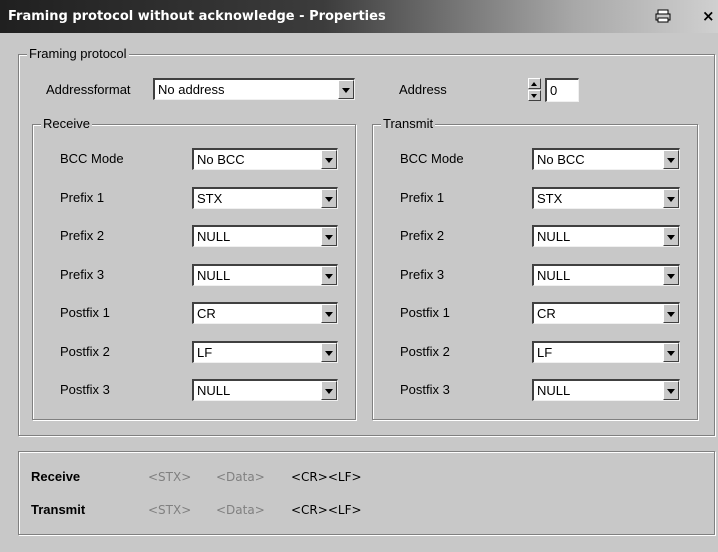 Image resolution: width=718 pixels, height=552 pixels. What do you see at coordinates (58, 509) in the screenshot?
I see `summary-transmit-label: Transmit` at bounding box center [58, 509].